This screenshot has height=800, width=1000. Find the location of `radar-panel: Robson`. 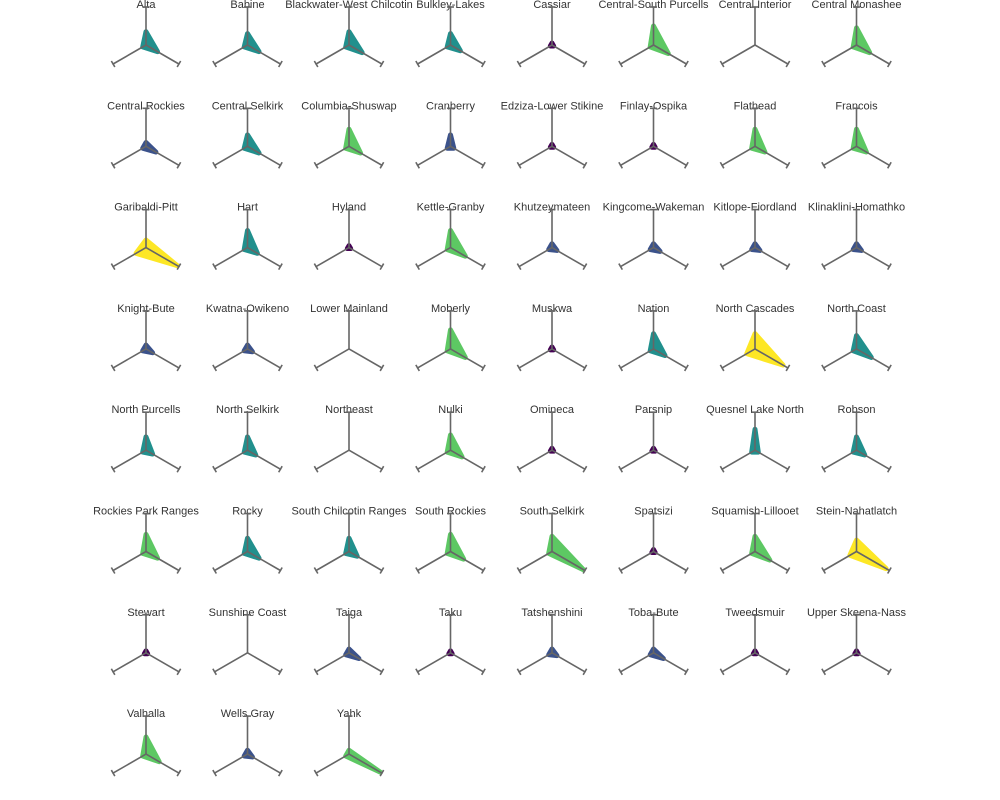

radar-panel: Robson is located at coordinates (856, 438).